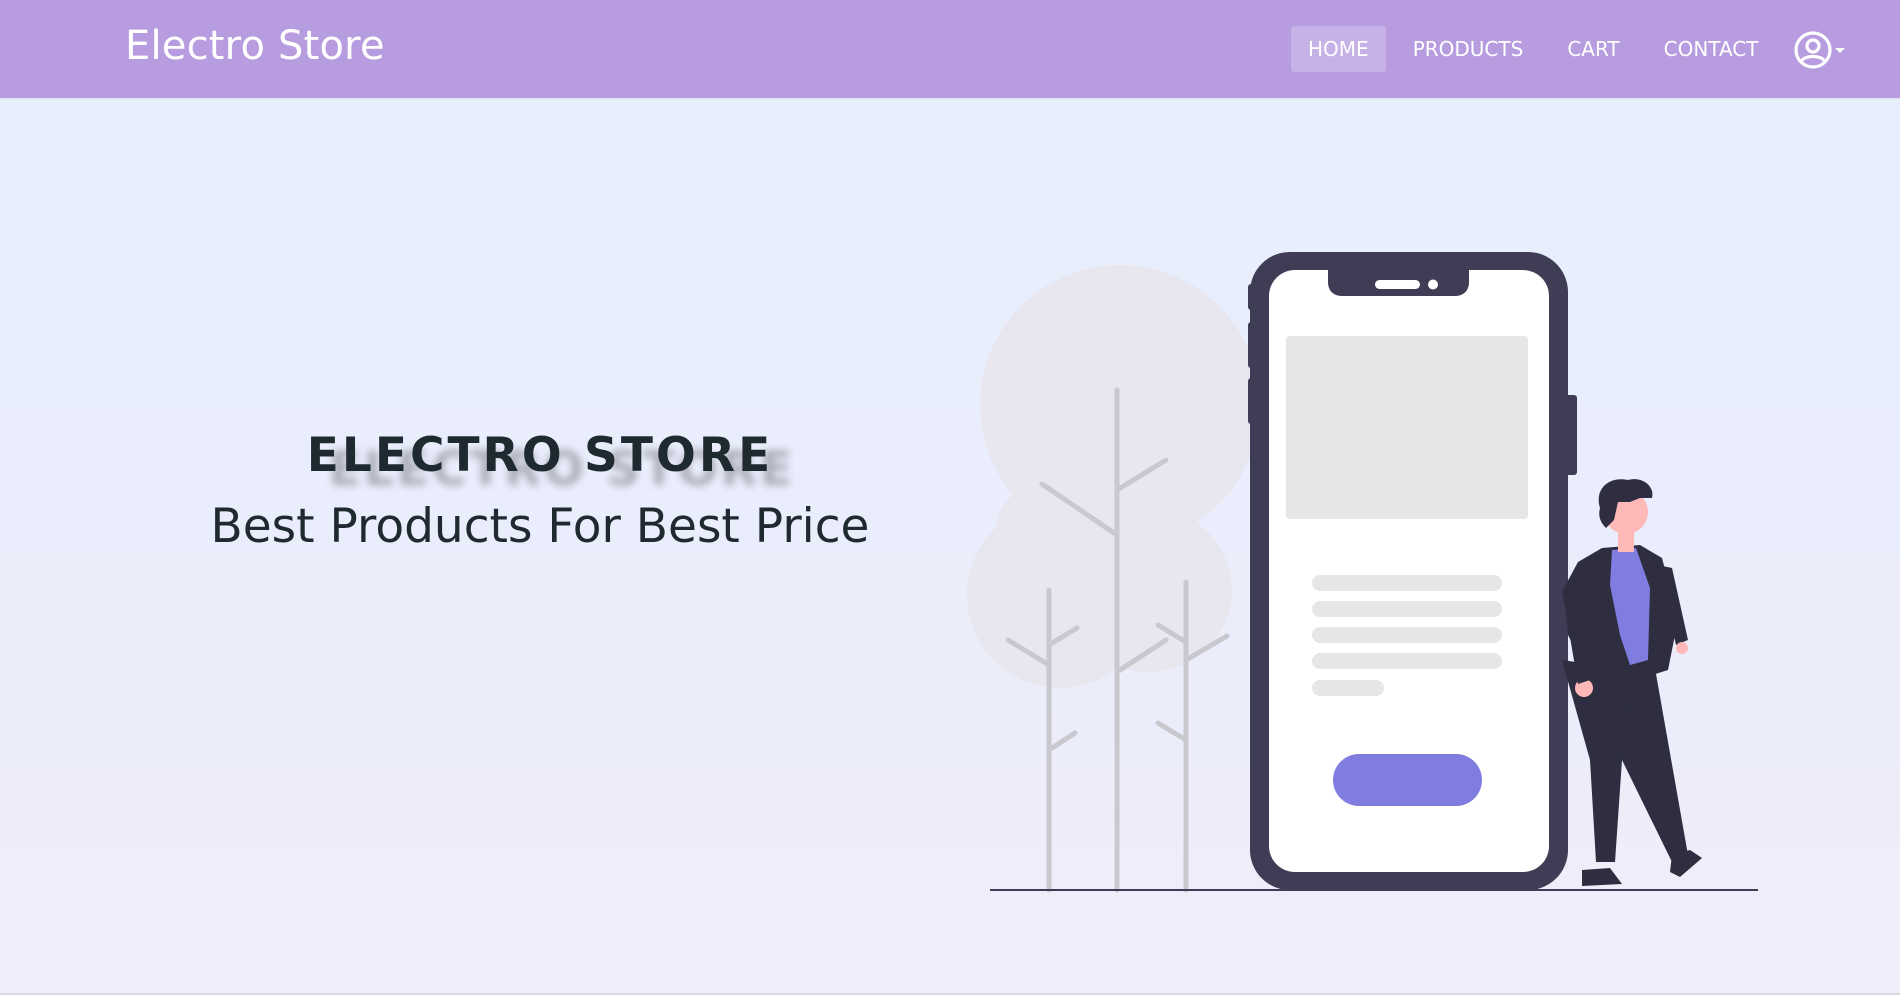 Image resolution: width=1900 pixels, height=995 pixels. Describe the element at coordinates (540, 526) in the screenshot. I see `hero-subtitle: Best Products For Best Price` at that location.